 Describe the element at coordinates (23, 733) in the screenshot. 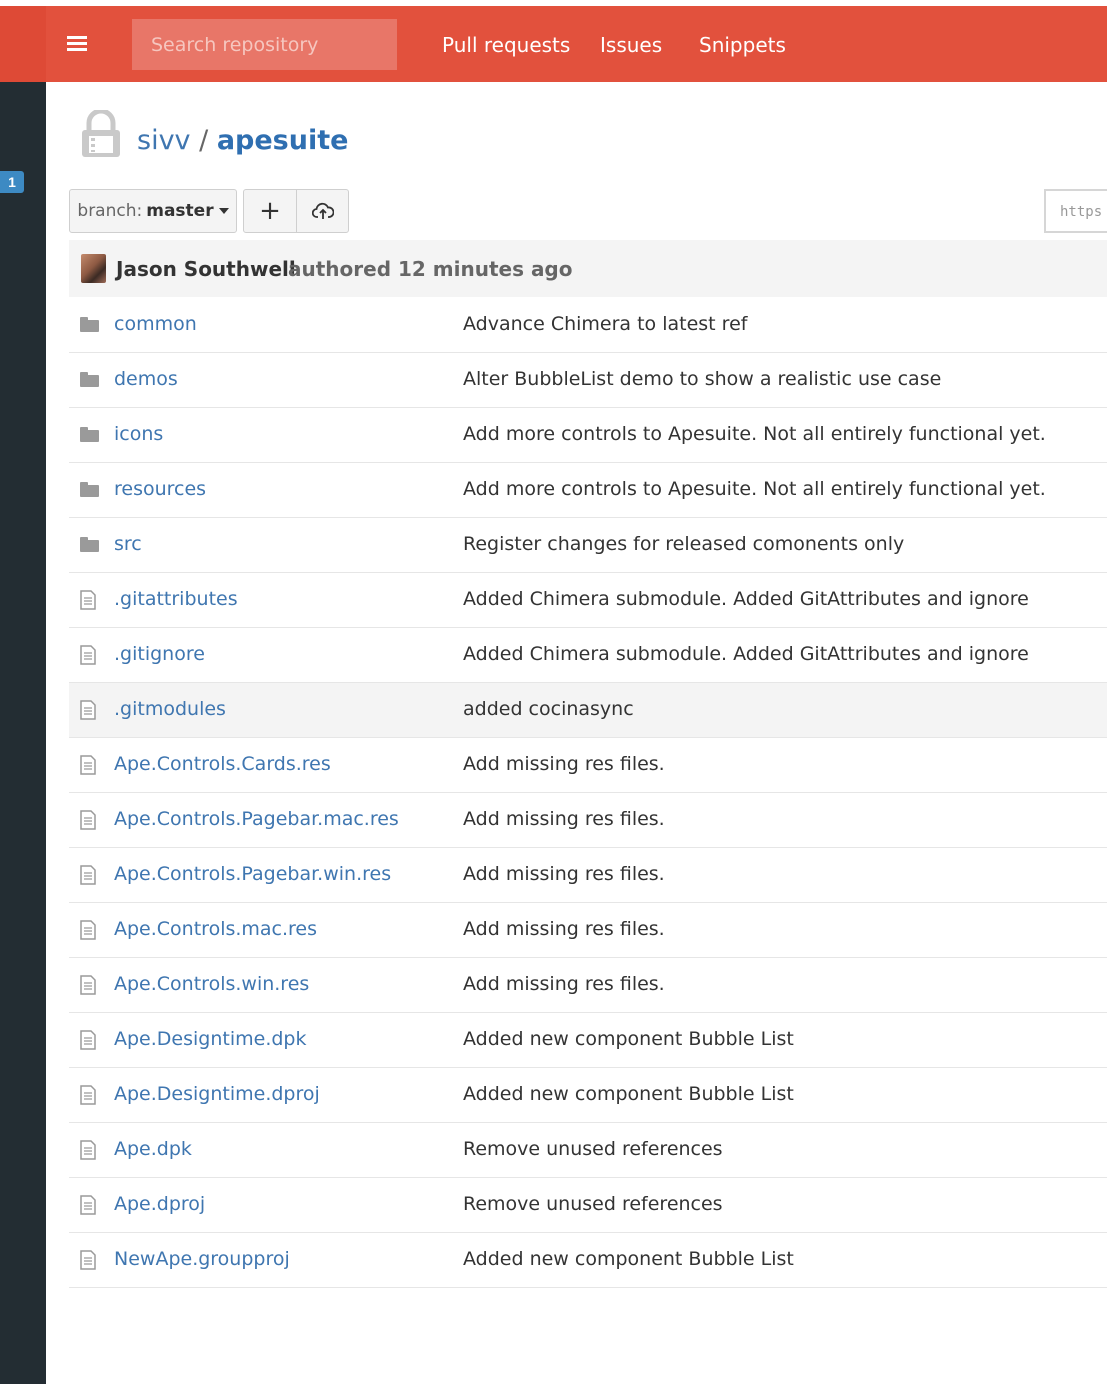

I see `sidebar: 1` at that location.